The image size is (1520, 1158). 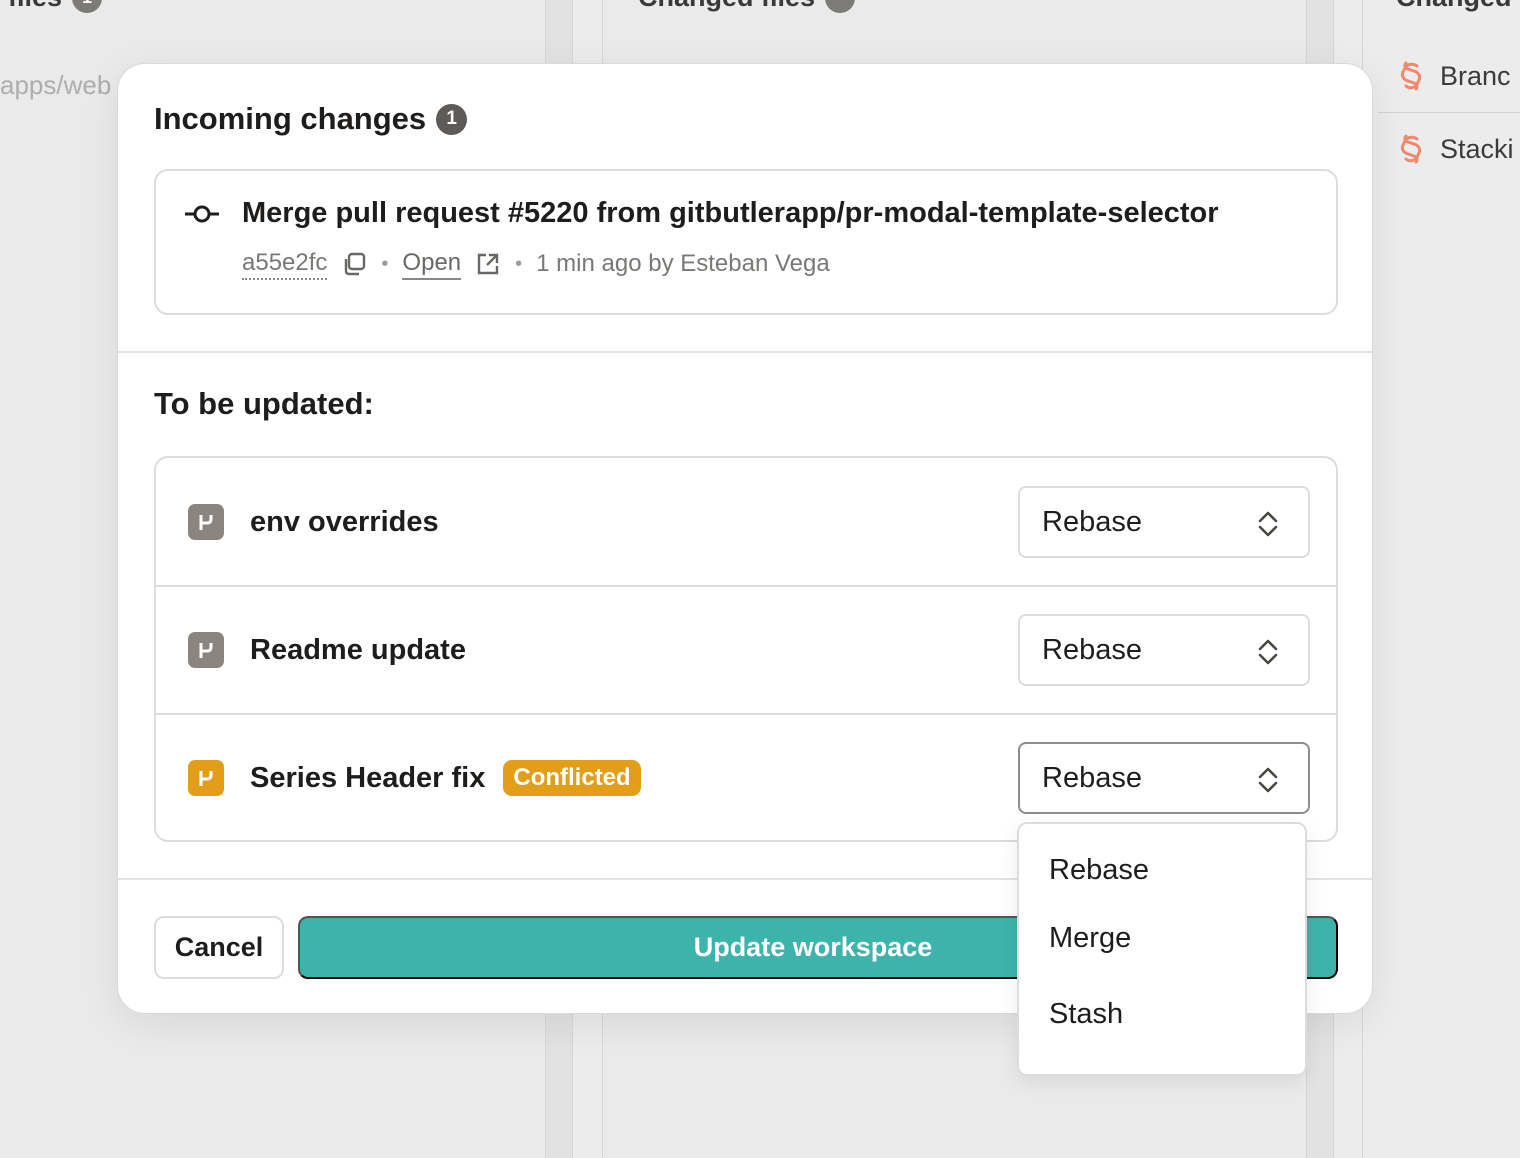 I want to click on conflicted-badge: Conflicted, so click(x=572, y=778).